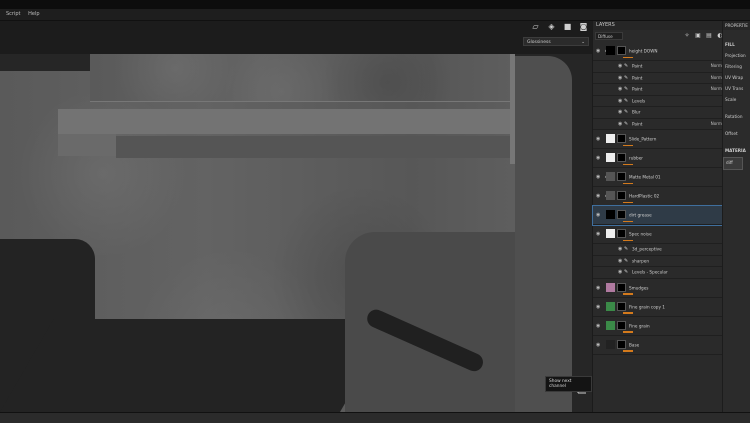 The height and width of the screenshot is (423, 750). Describe the element at coordinates (734, 116) in the screenshot. I see `property-item: Rotation` at that location.